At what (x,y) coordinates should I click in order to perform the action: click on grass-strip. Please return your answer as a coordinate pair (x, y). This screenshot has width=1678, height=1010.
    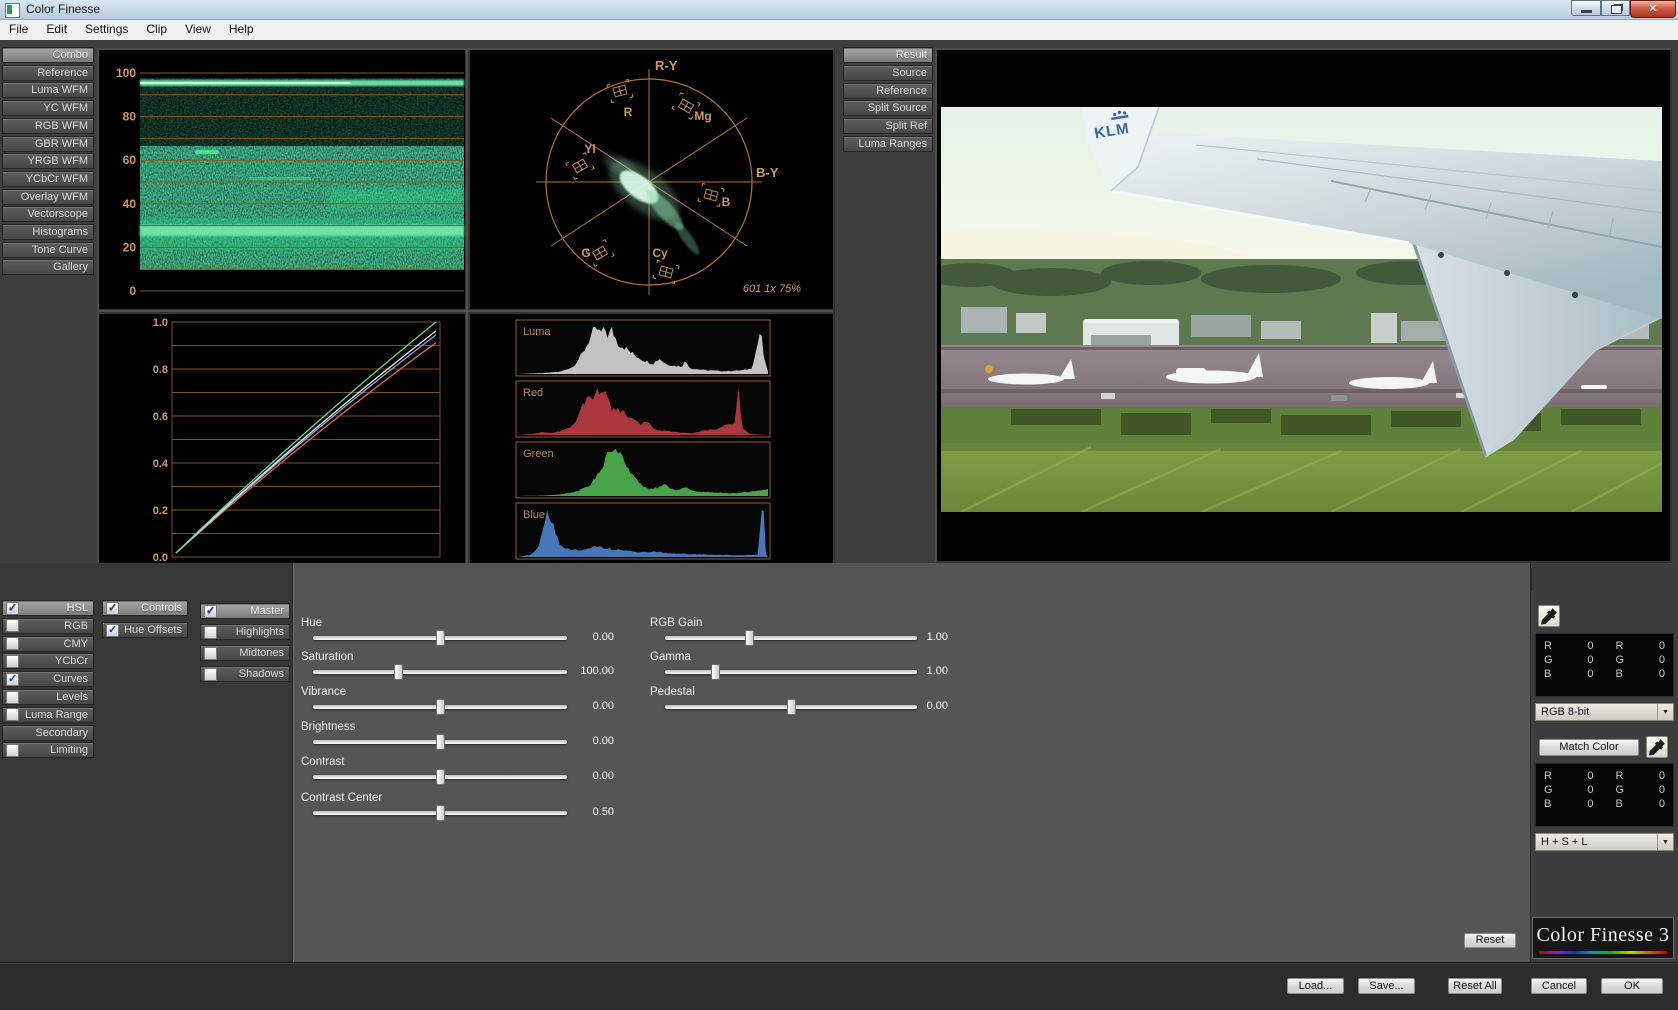
    Looking at the image, I should click on (1301, 425).